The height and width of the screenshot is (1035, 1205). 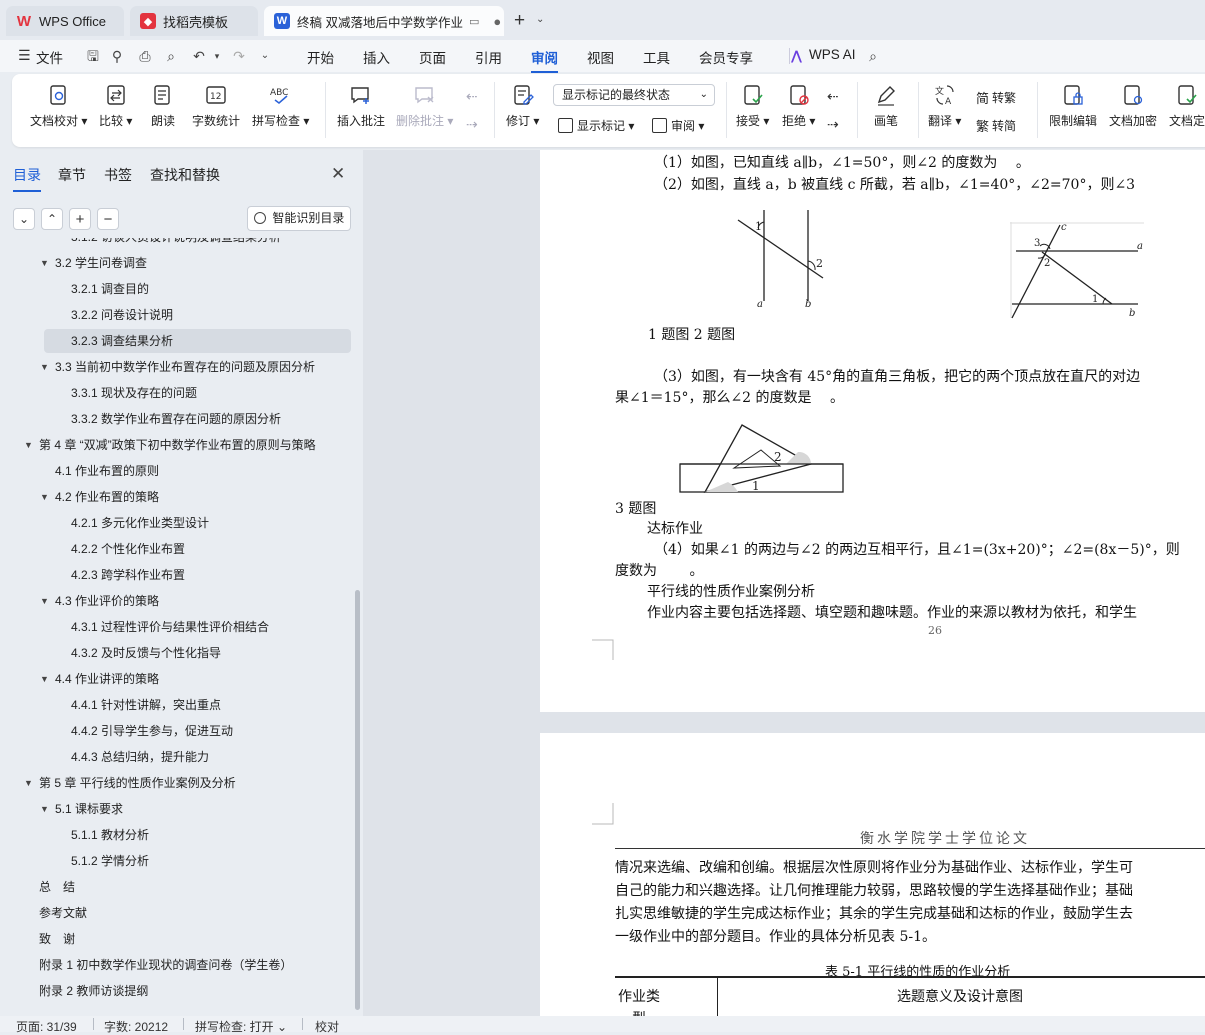 I want to click on delete-comment-button: 删除批注 ▾, so click(x=424, y=106).